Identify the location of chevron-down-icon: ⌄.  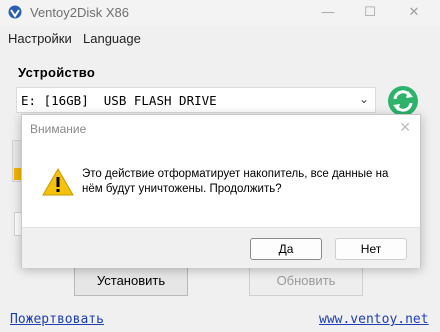
(363, 99).